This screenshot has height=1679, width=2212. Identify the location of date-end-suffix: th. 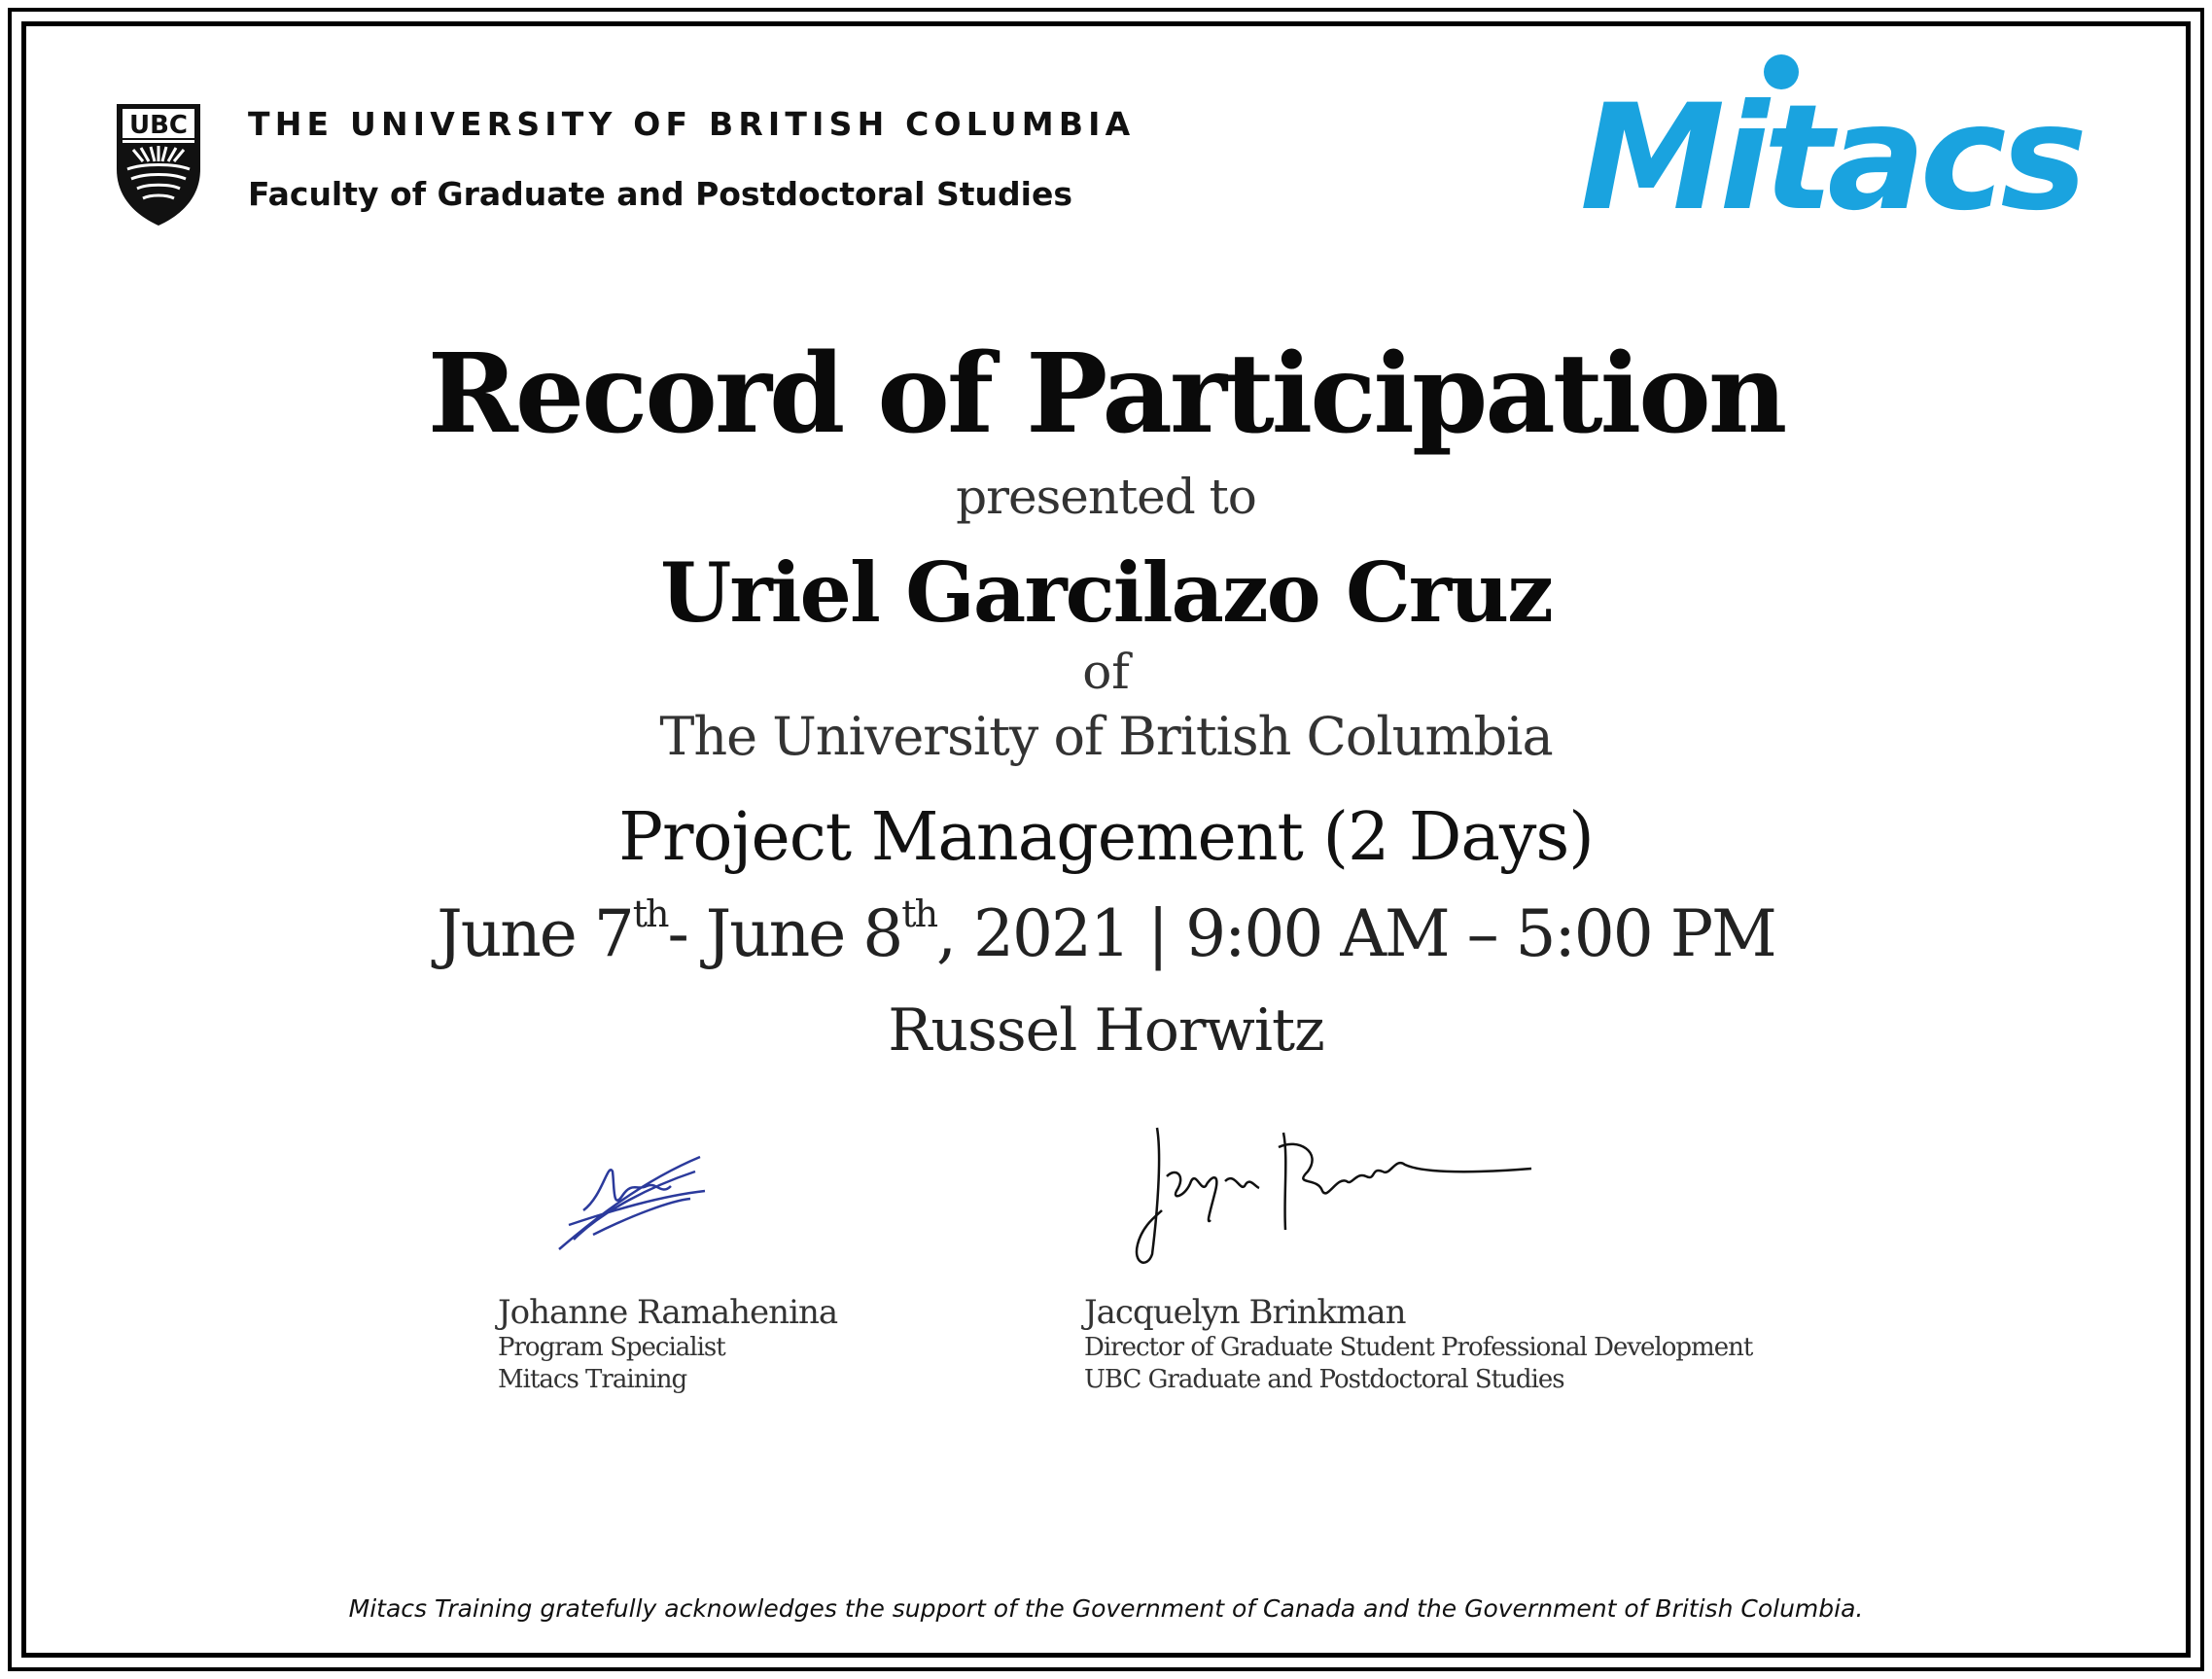
(919, 913).